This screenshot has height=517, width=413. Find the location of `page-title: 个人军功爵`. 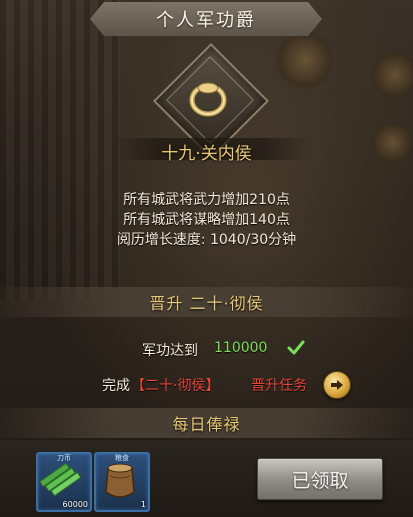

page-title: 个人军功爵 is located at coordinates (206, 19).